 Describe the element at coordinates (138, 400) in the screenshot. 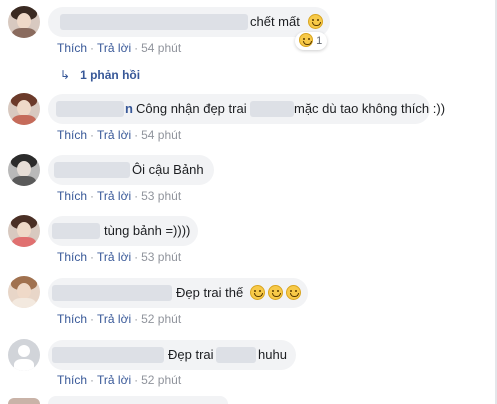

I see `comment-bubble` at that location.